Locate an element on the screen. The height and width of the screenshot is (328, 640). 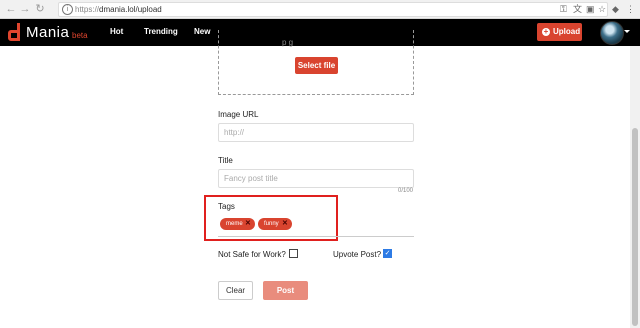
upload-label: Upload is located at coordinates (567, 31).